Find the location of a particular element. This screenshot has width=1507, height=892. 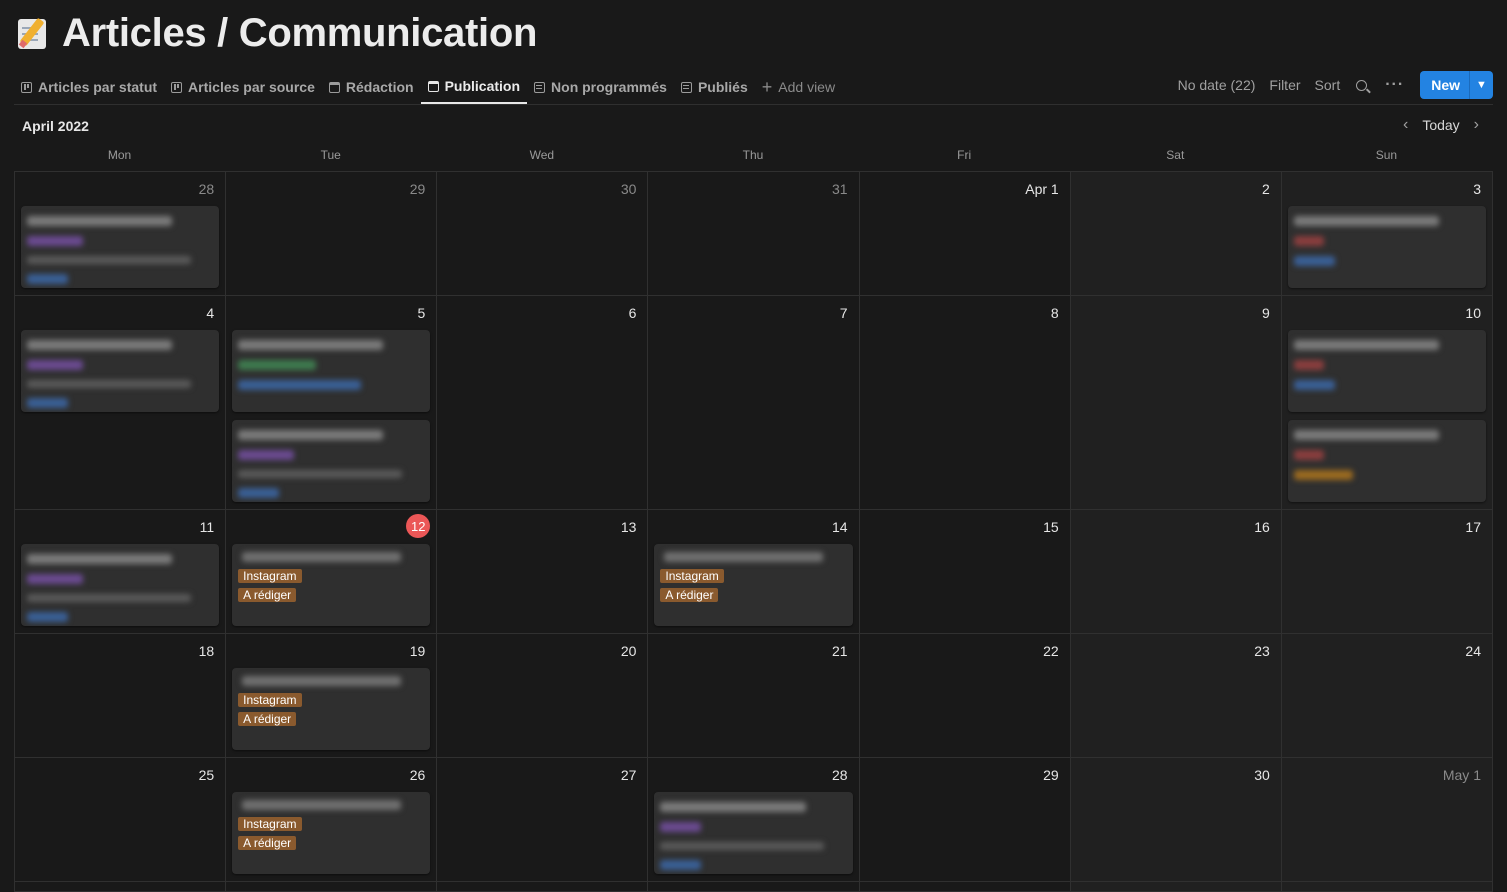

day-cell: May 1 is located at coordinates (1387, 820).